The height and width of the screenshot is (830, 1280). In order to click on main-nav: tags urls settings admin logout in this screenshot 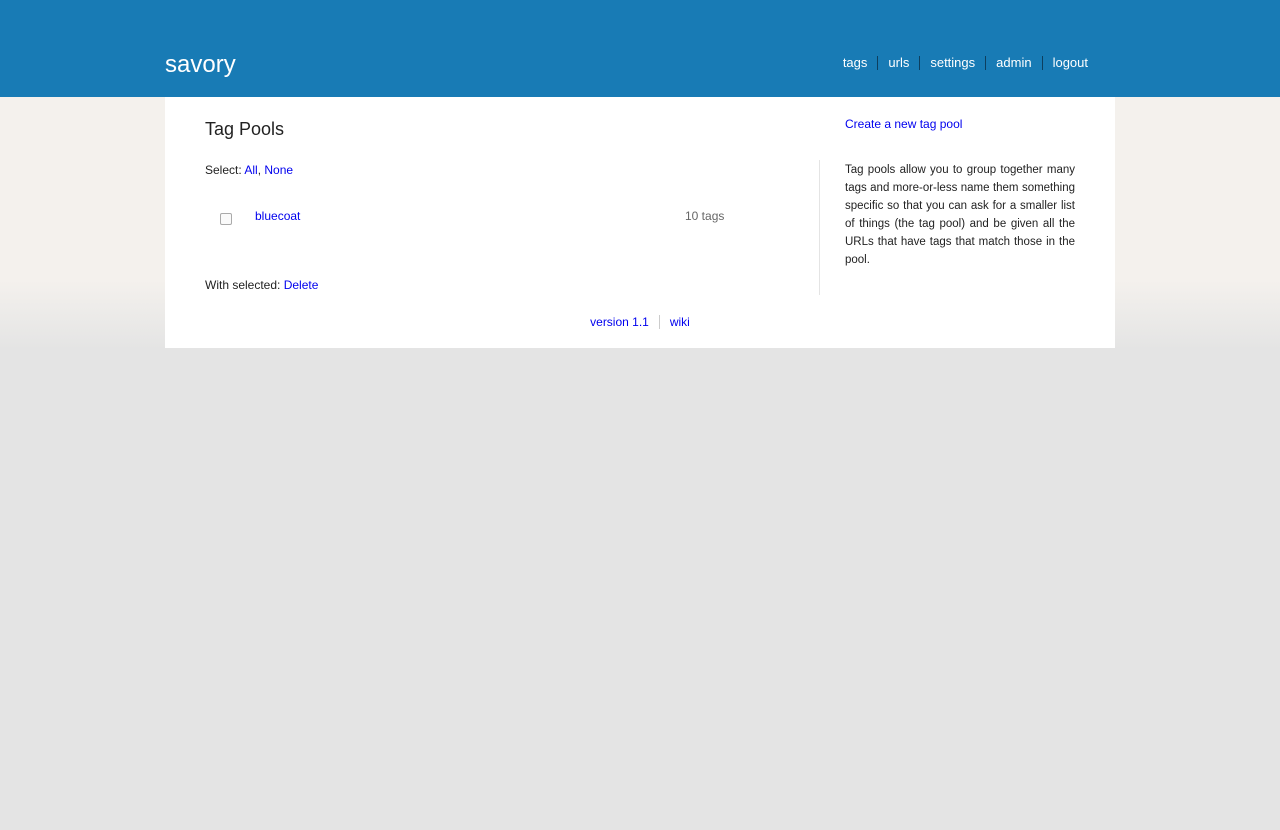, I will do `click(965, 63)`.